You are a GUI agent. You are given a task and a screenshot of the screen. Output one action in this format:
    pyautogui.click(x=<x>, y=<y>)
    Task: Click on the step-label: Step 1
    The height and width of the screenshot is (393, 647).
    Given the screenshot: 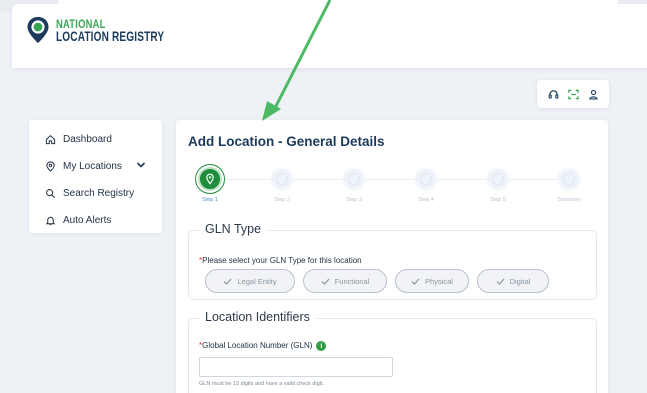 What is the action you would take?
    pyautogui.click(x=210, y=200)
    